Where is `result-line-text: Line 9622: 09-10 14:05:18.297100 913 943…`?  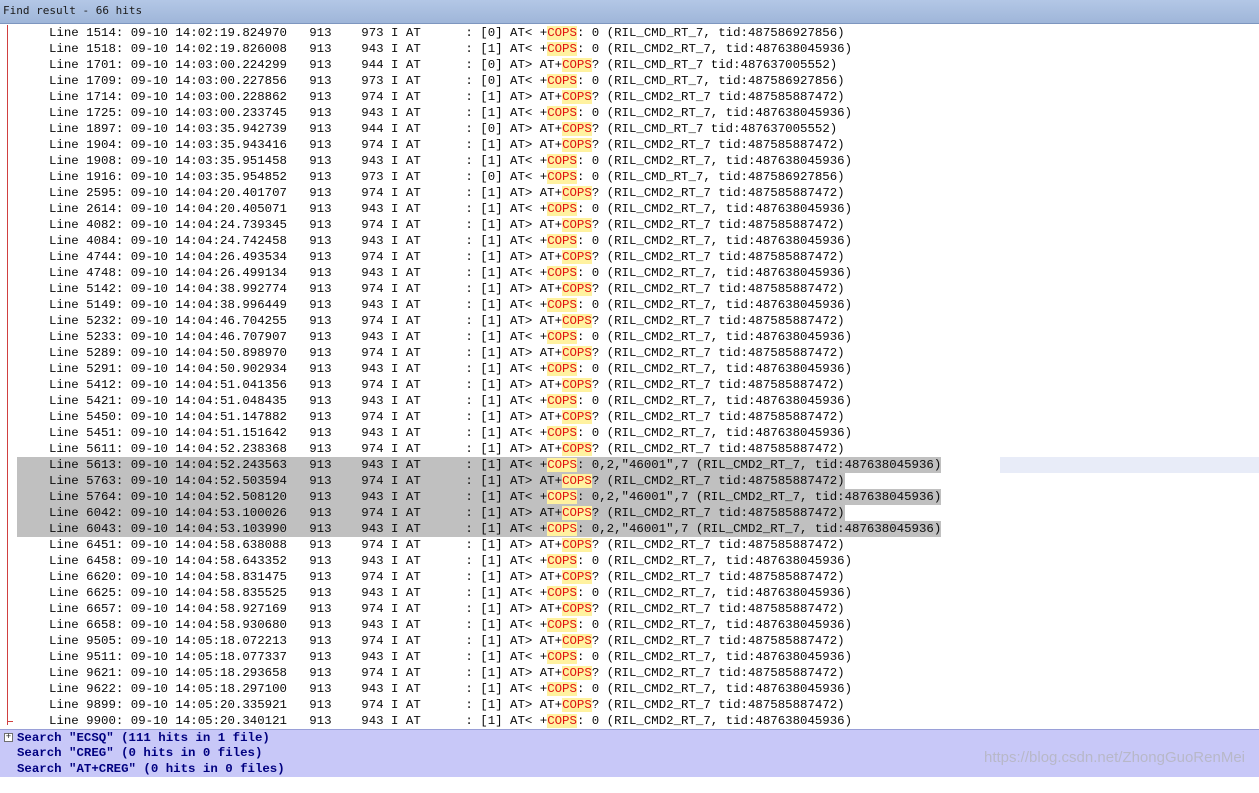 result-line-text: Line 9622: 09-10 14:05:18.297100 913 943… is located at coordinates (298, 689).